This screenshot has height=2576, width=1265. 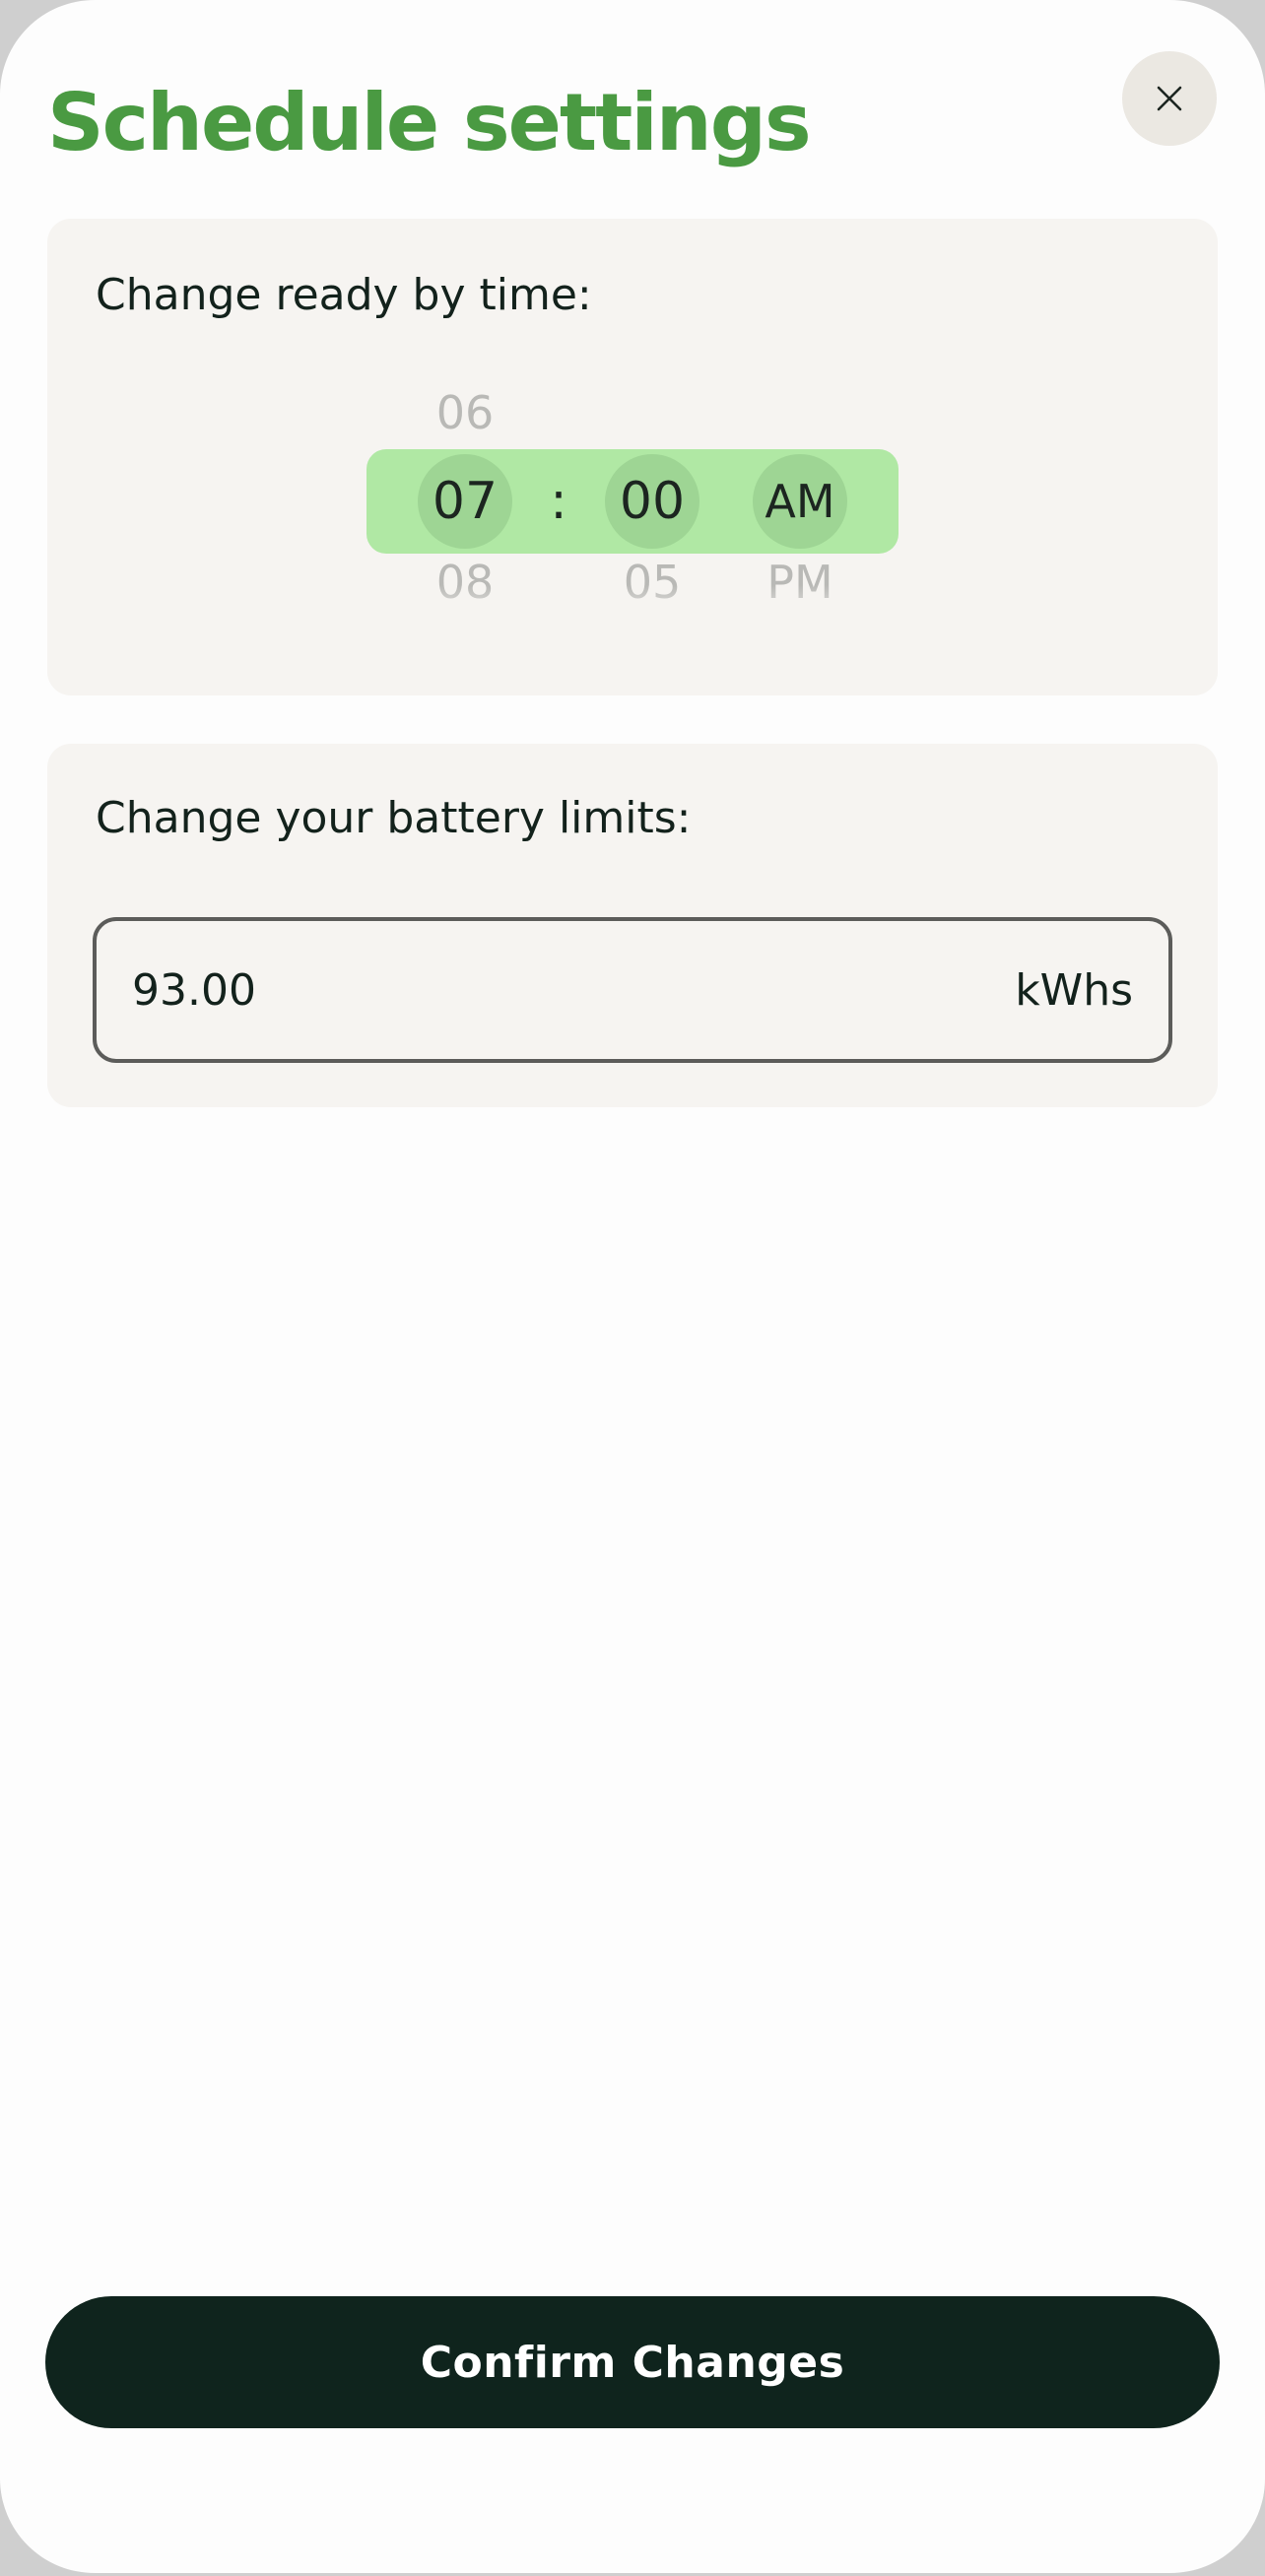 I want to click on battery-limit-label: Change your battery limits:, so click(x=394, y=818).